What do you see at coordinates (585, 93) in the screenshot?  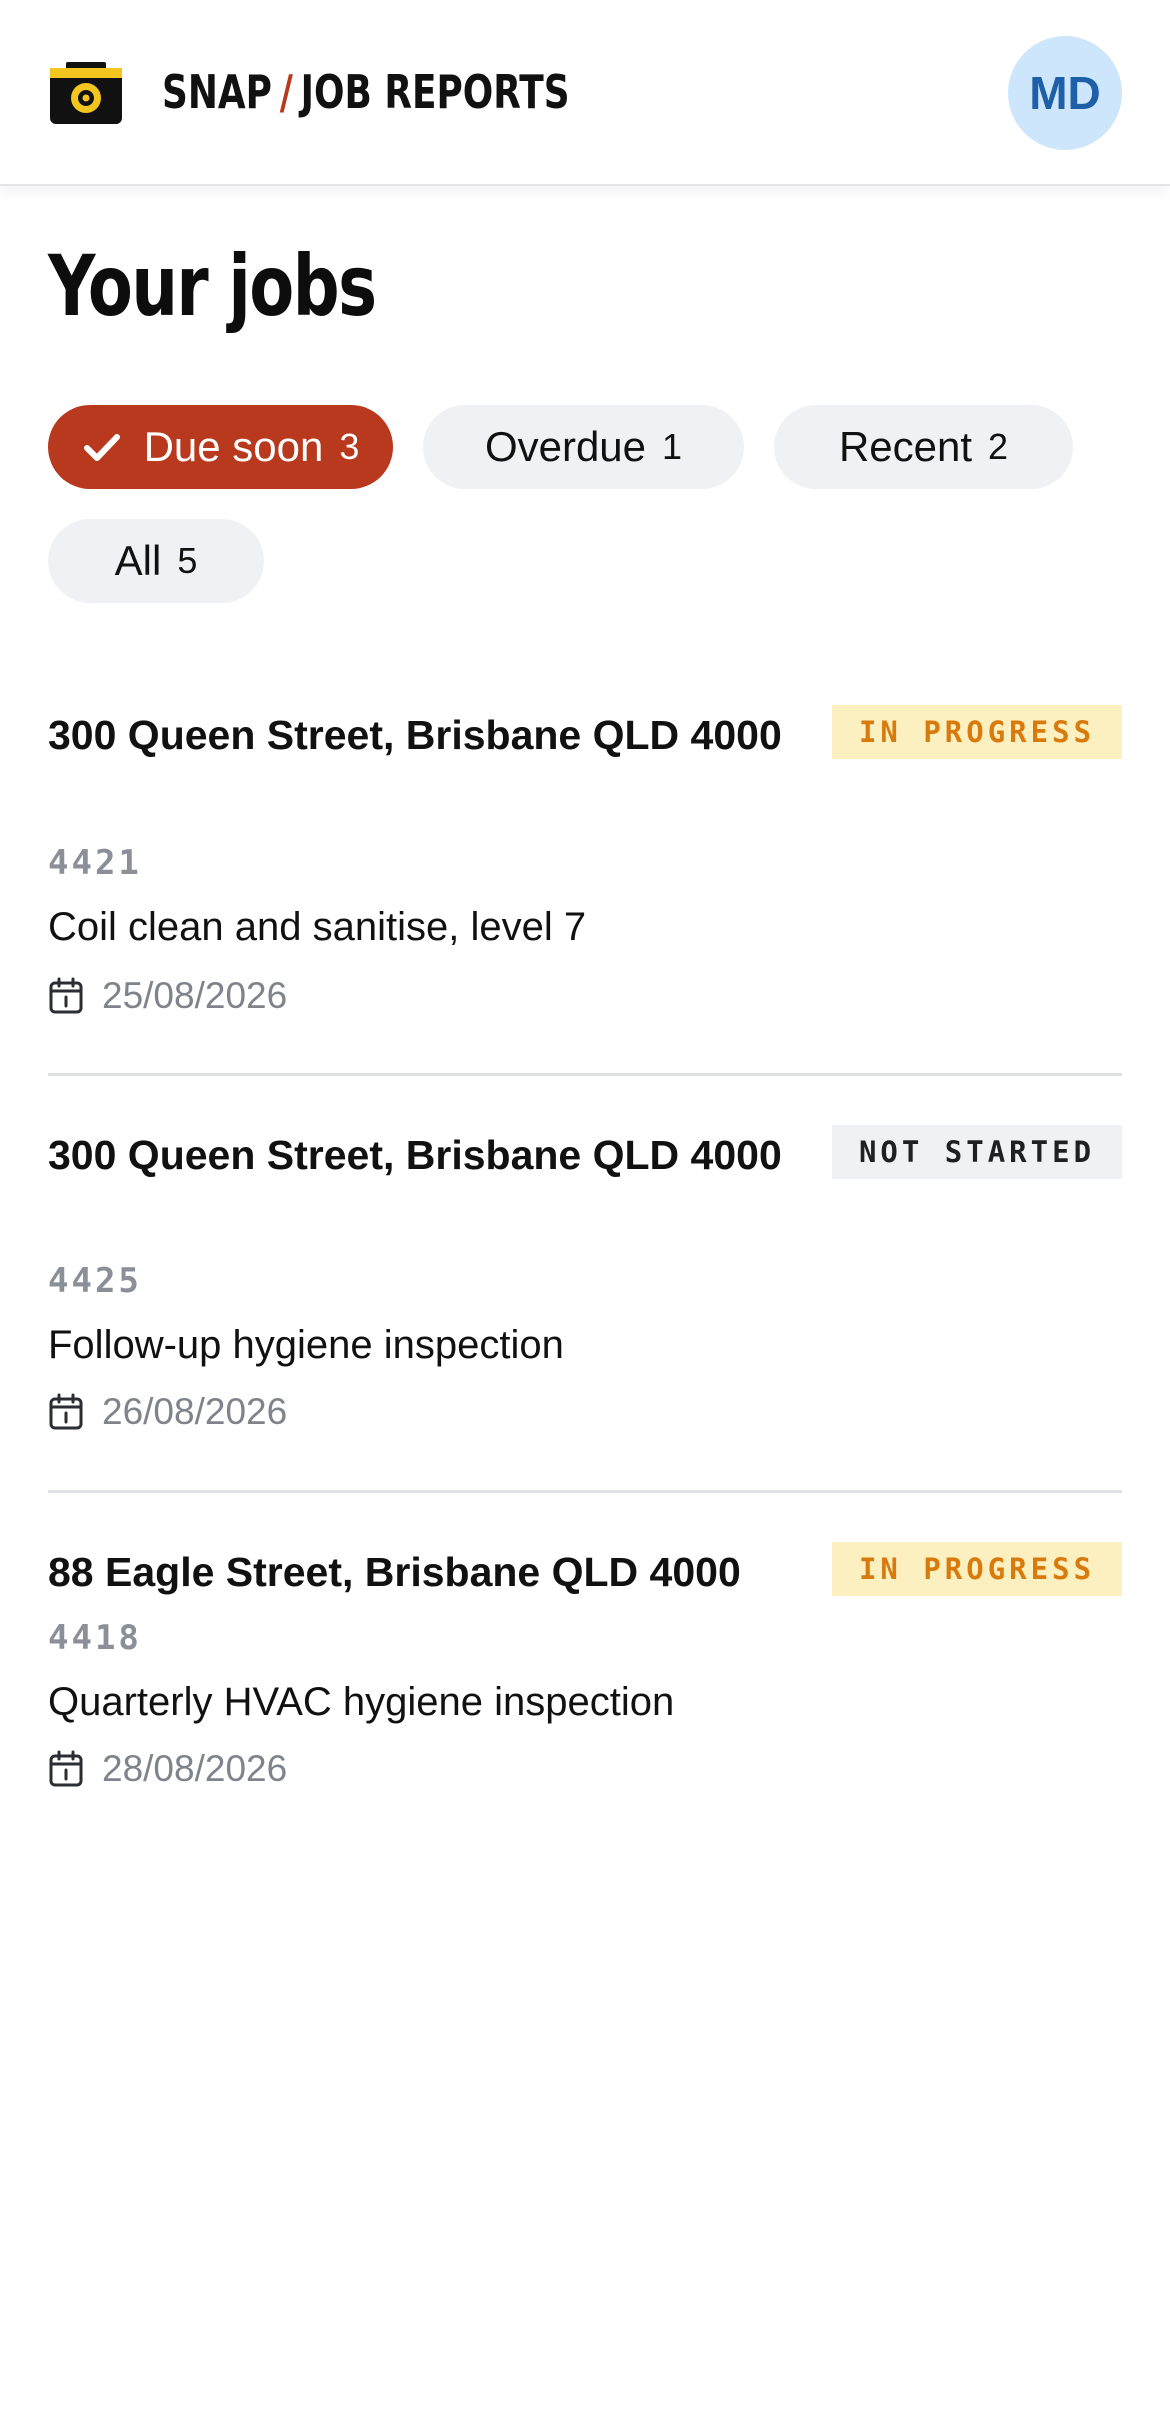 I see `app-header: SNAP / JOB REPORTS MD` at bounding box center [585, 93].